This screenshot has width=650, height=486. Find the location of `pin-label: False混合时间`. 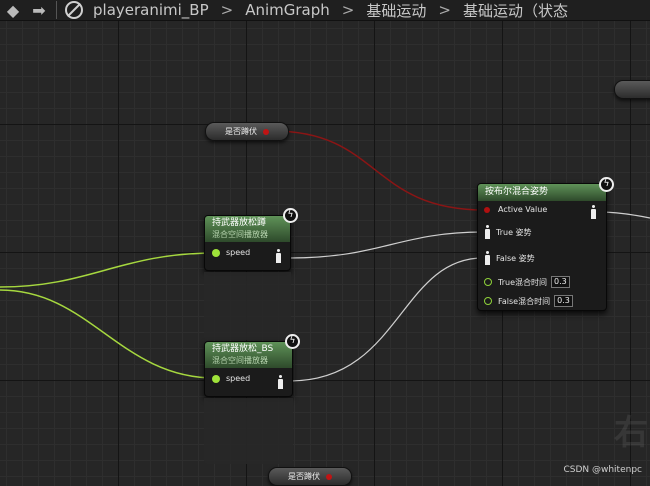

pin-label: False混合时间 is located at coordinates (524, 301).